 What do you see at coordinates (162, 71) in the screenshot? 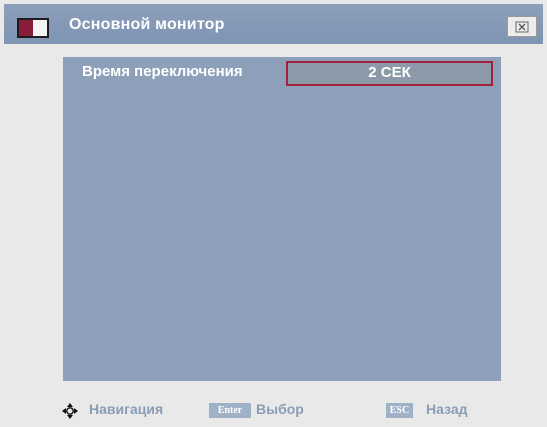
I see `setting-label: Время переключения` at bounding box center [162, 71].